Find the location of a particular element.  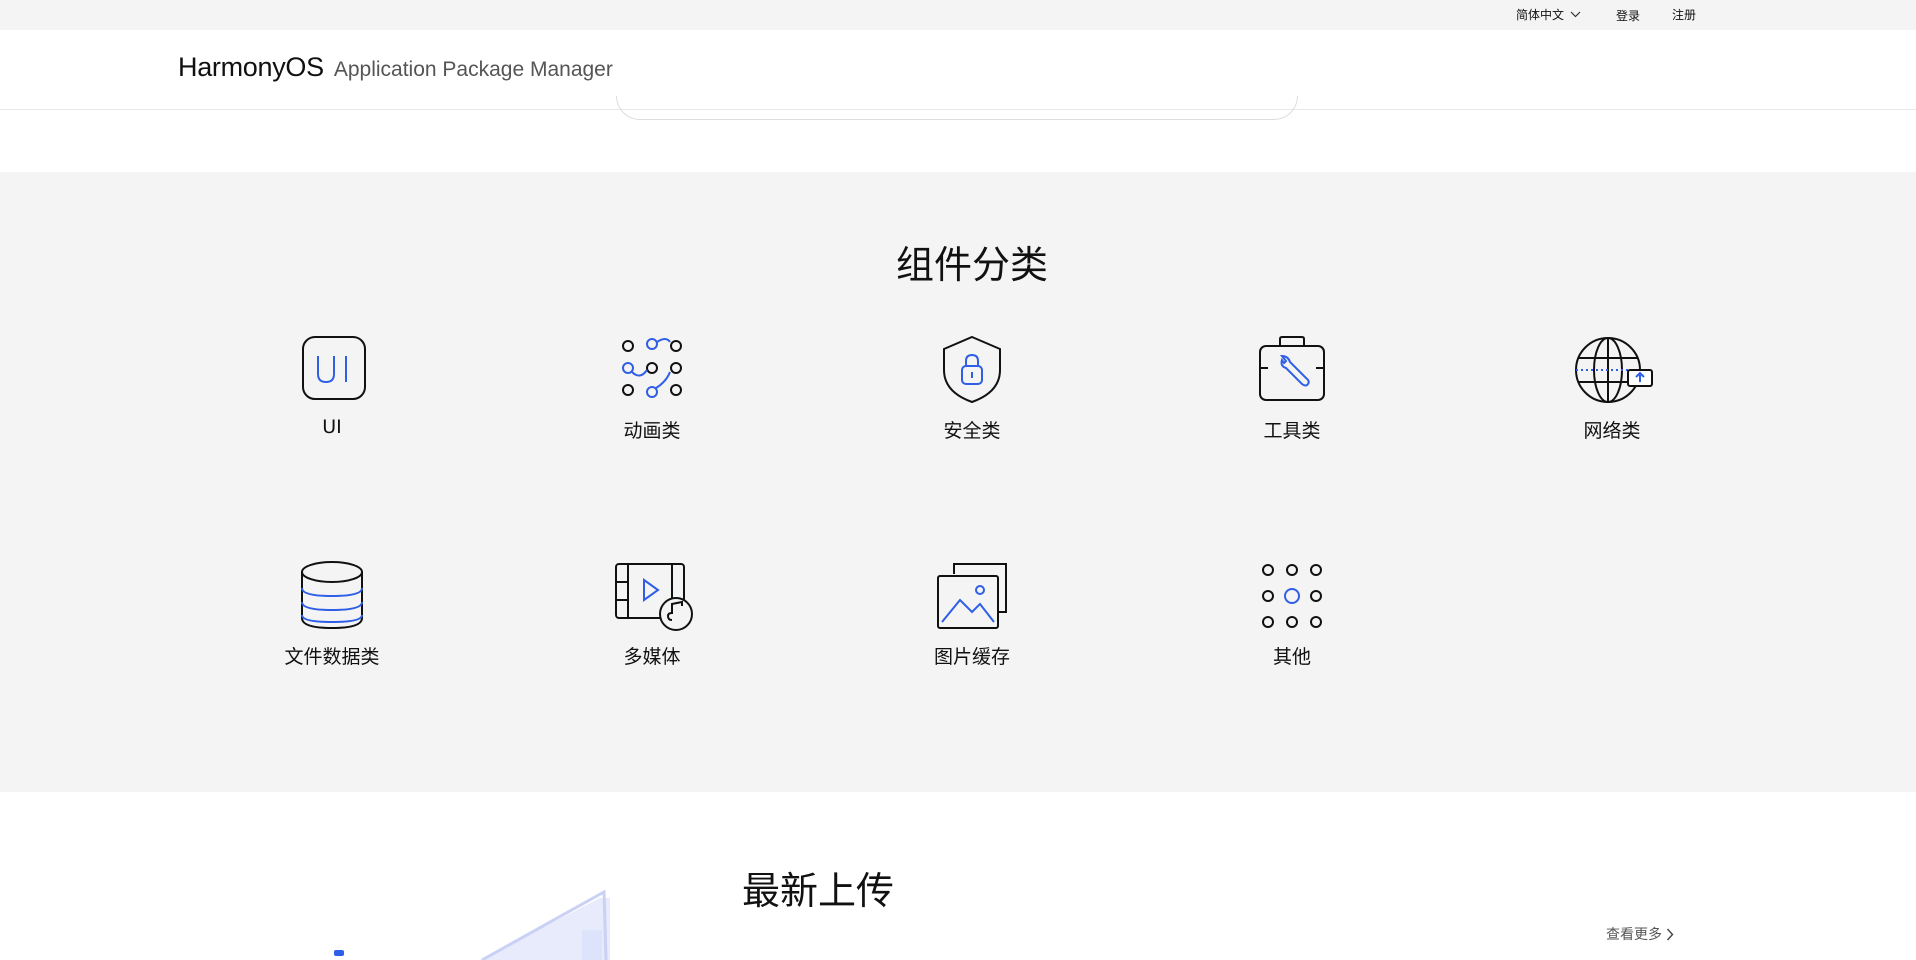

grid-dots-icon is located at coordinates (1292, 596).